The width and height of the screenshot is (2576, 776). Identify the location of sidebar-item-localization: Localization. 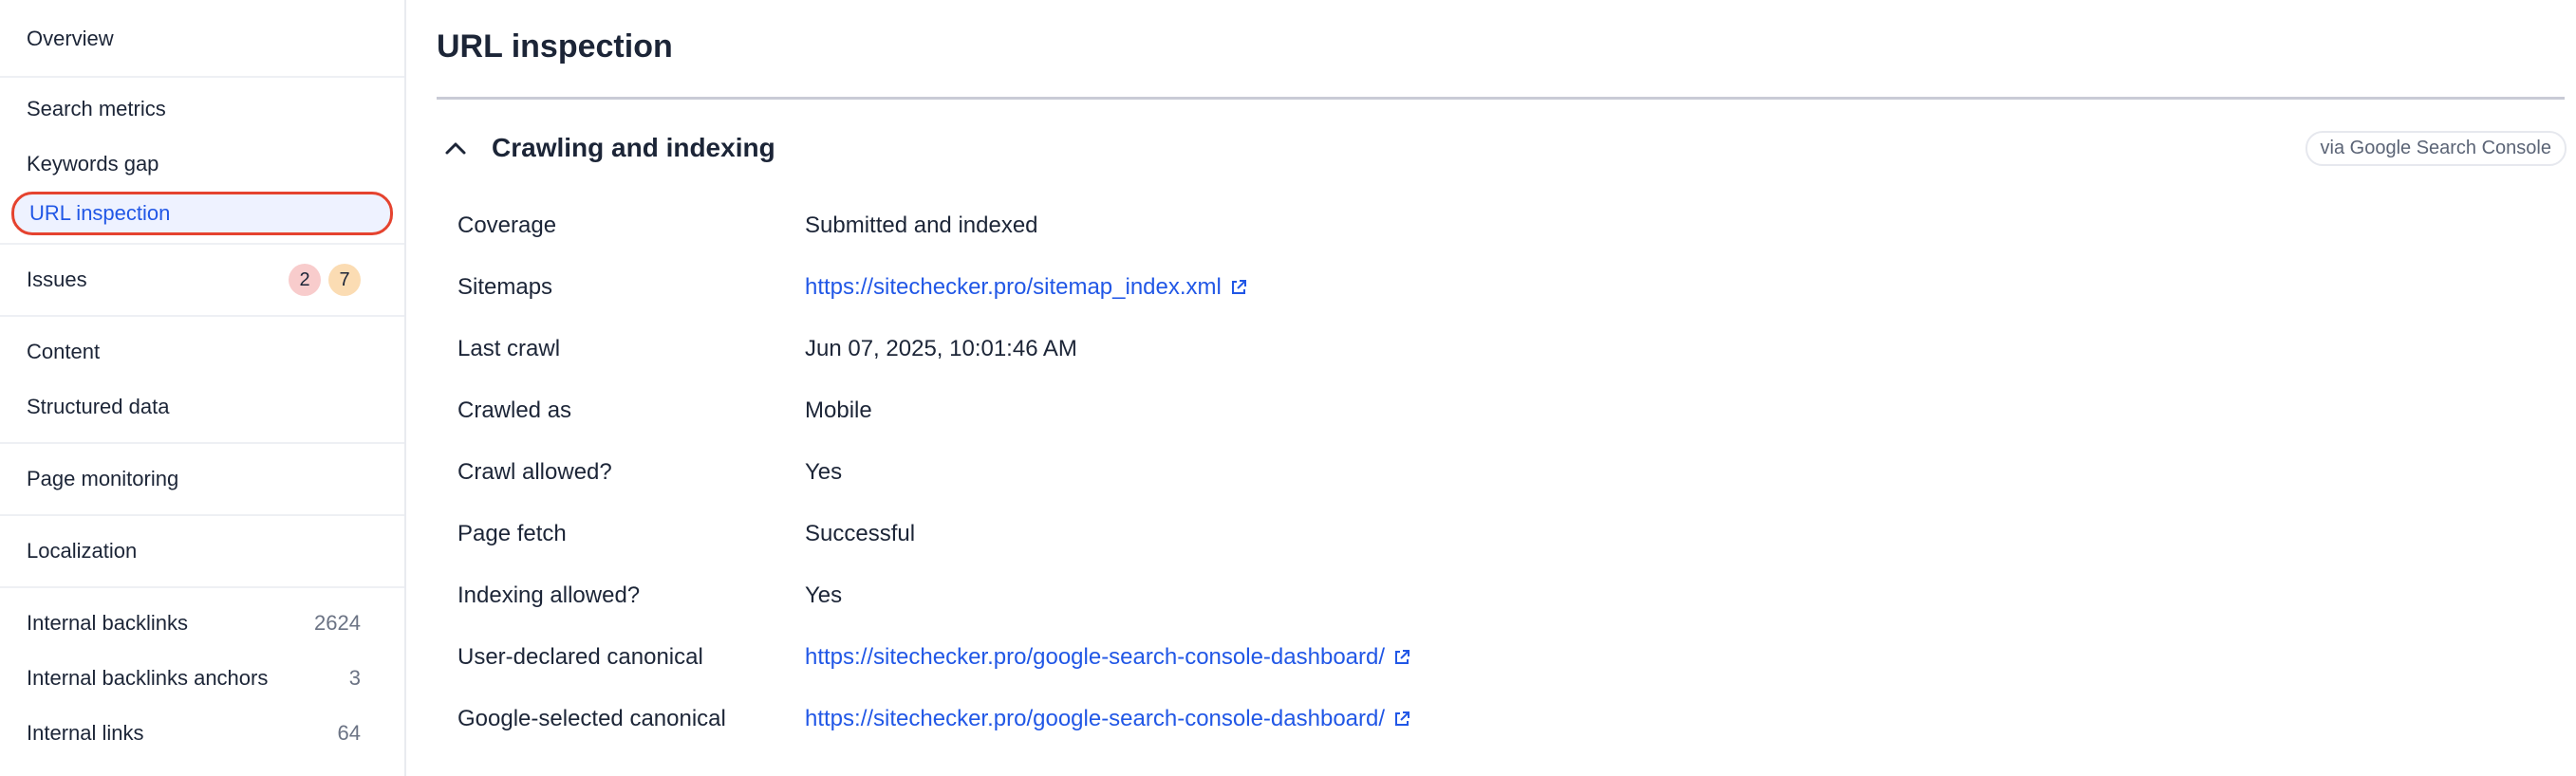
(202, 552).